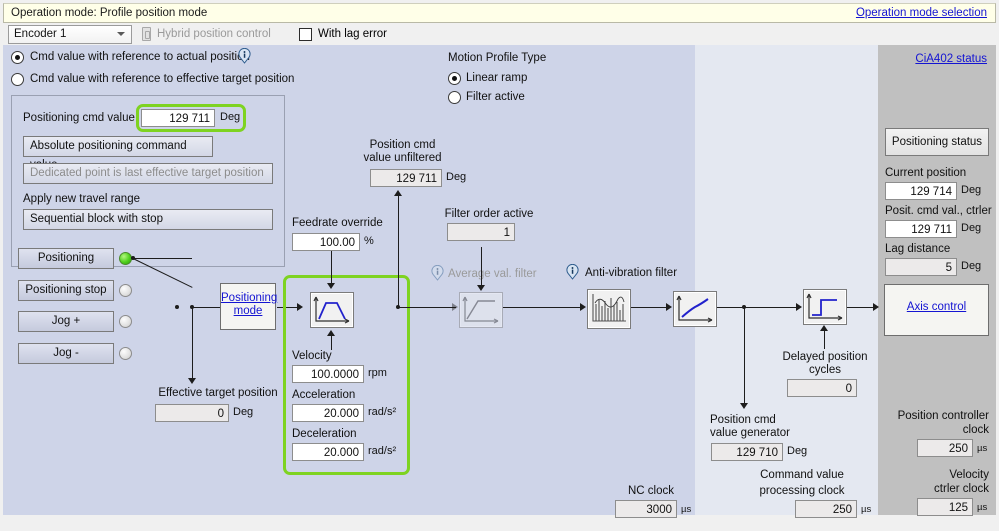  Describe the element at coordinates (824, 328) in the screenshot. I see `arrow-delaycycles-up` at that location.